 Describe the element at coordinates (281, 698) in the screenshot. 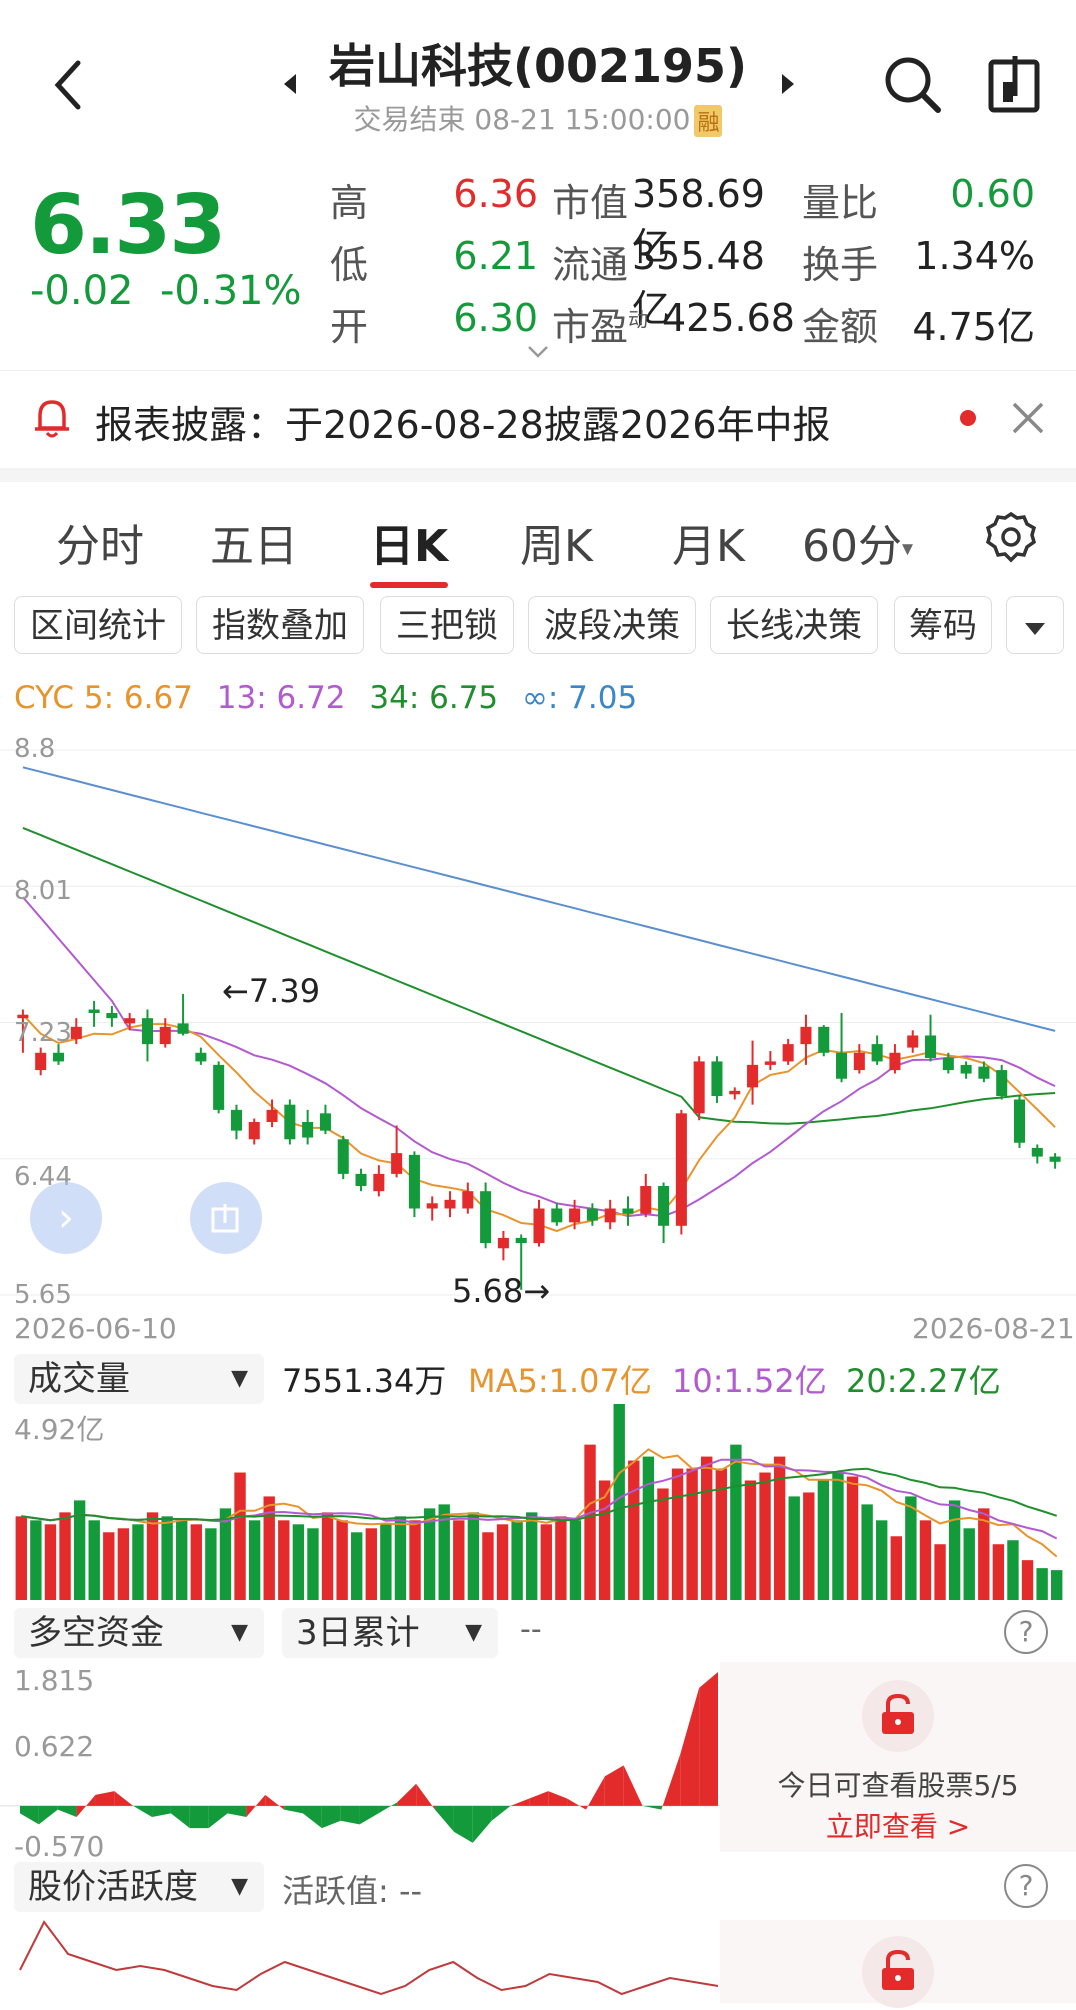

I see `cyc13-legend: 13: 6.72` at that location.